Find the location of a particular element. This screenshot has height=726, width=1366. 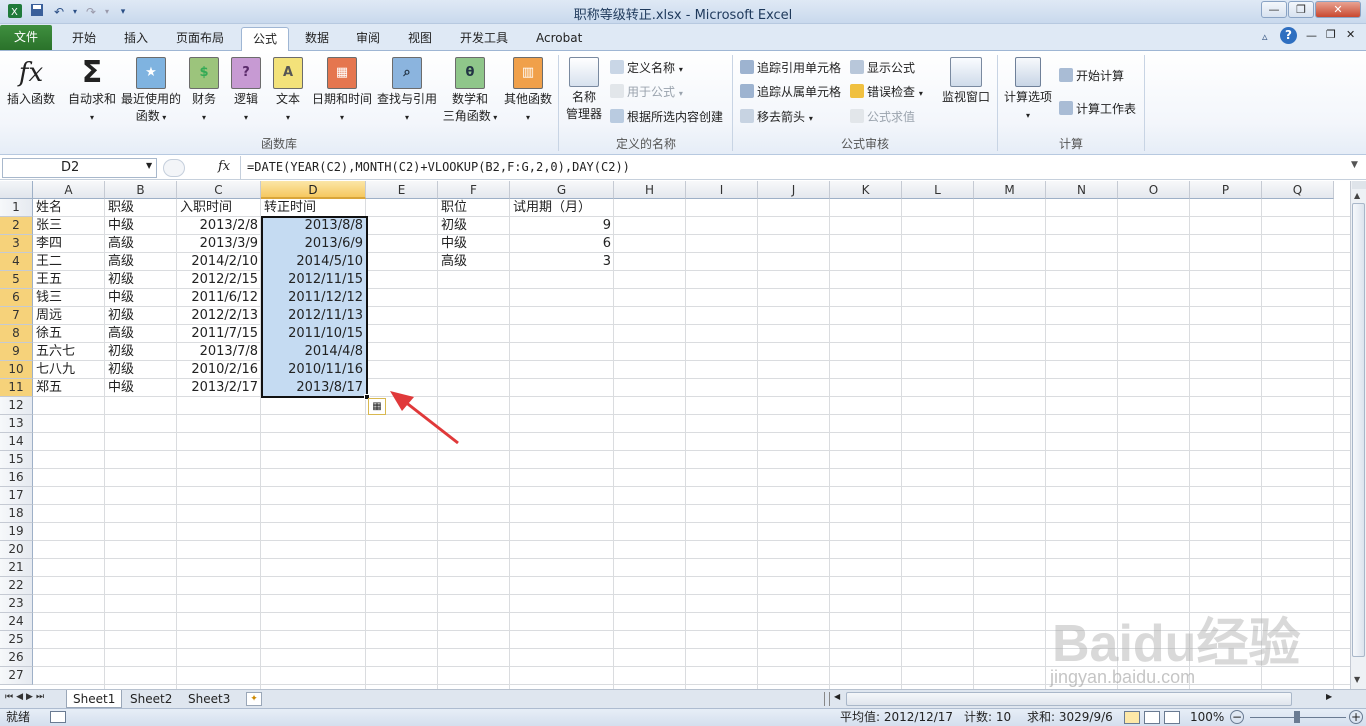

table-cell: 2011/6/12 is located at coordinates (219, 298).